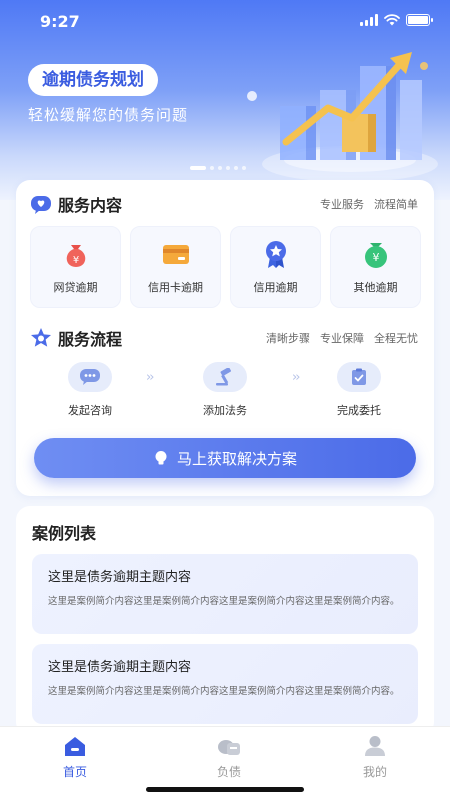  What do you see at coordinates (369, 20) in the screenshot?
I see `cellular-signal-icon` at bounding box center [369, 20].